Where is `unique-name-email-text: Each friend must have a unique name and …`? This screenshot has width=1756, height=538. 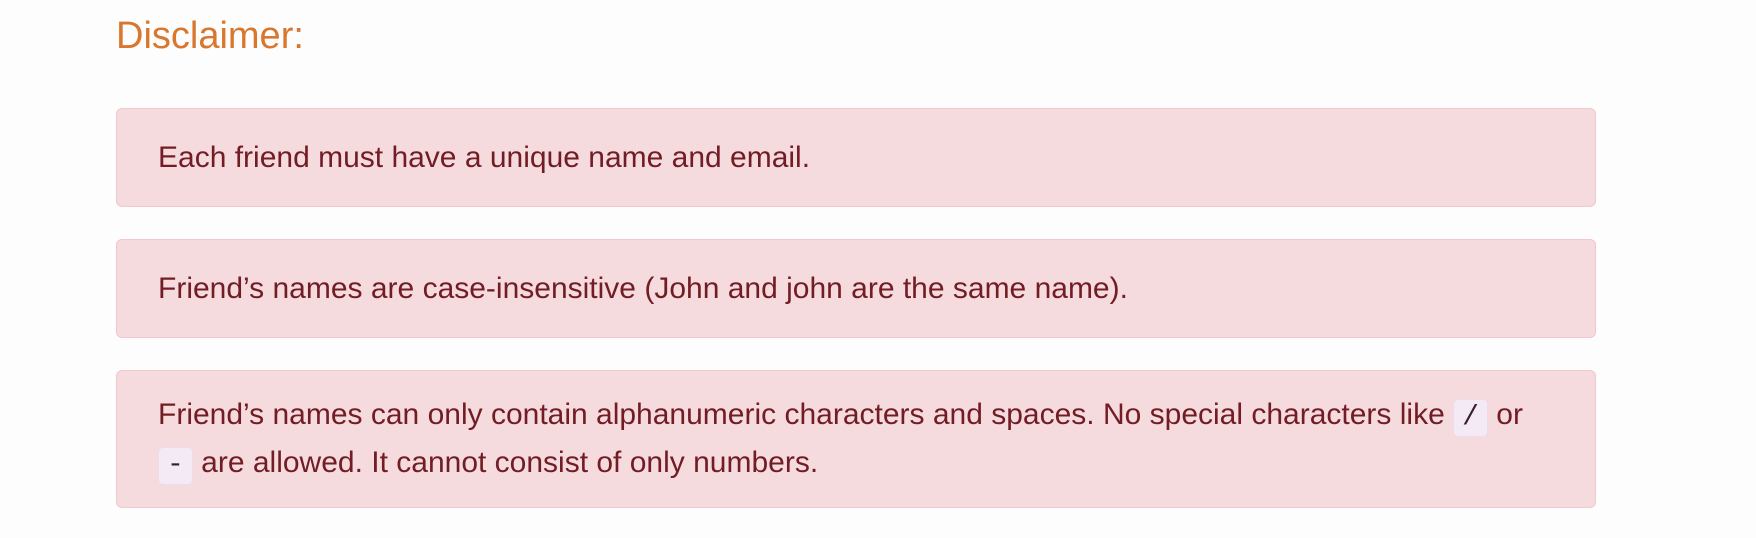
unique-name-email-text: Each friend must have a unique name and … is located at coordinates (484, 157).